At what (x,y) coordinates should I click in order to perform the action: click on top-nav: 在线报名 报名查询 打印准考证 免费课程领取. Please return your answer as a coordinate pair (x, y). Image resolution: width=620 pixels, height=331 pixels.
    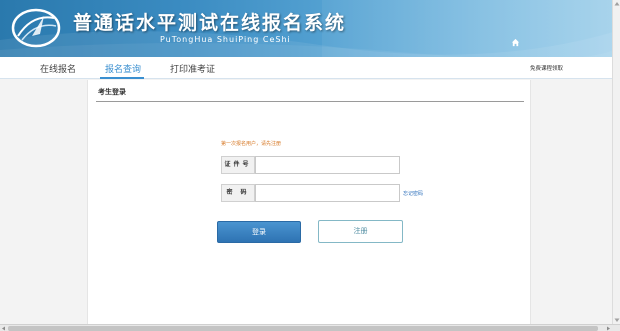
    Looking at the image, I should click on (306, 68).